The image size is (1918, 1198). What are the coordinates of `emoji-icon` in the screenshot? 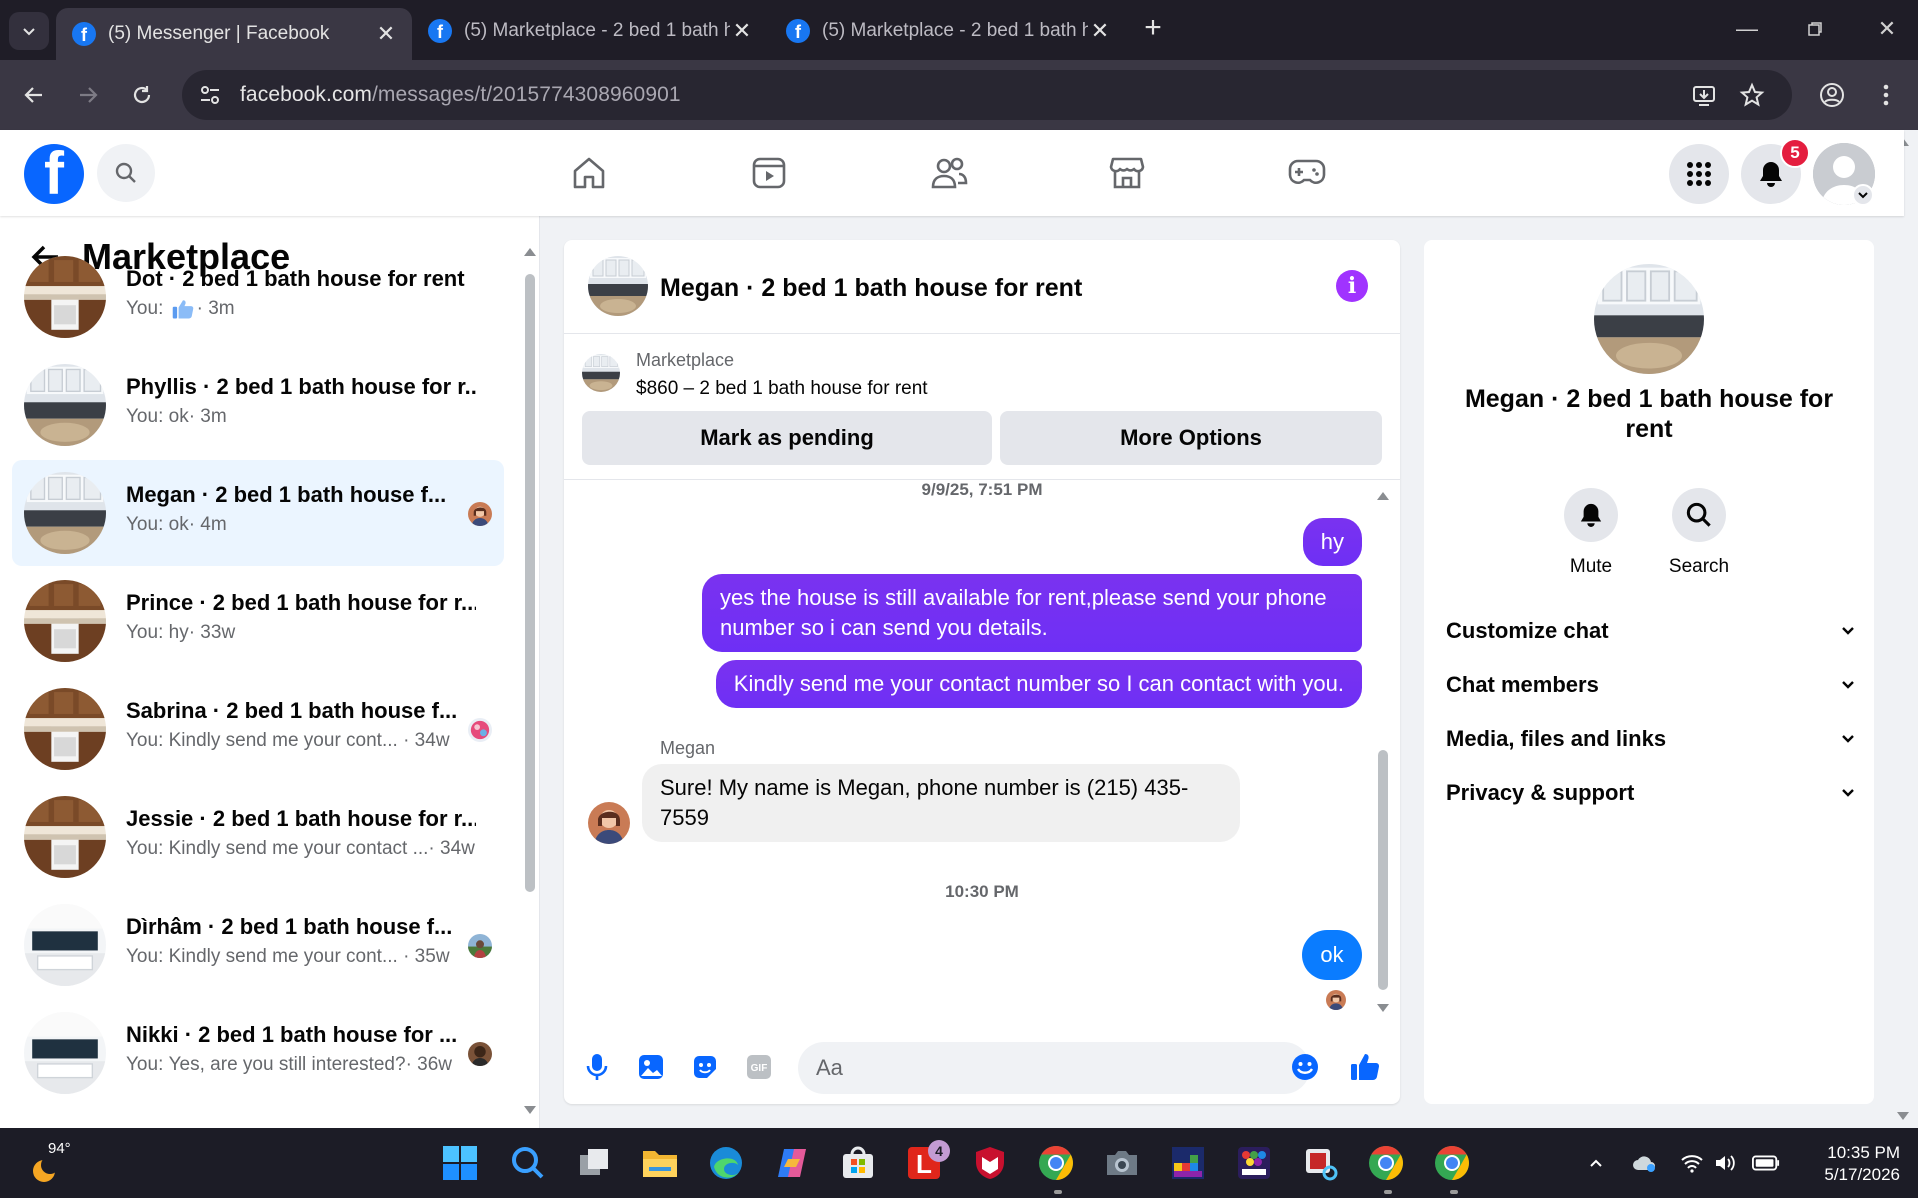 It's located at (1305, 1067).